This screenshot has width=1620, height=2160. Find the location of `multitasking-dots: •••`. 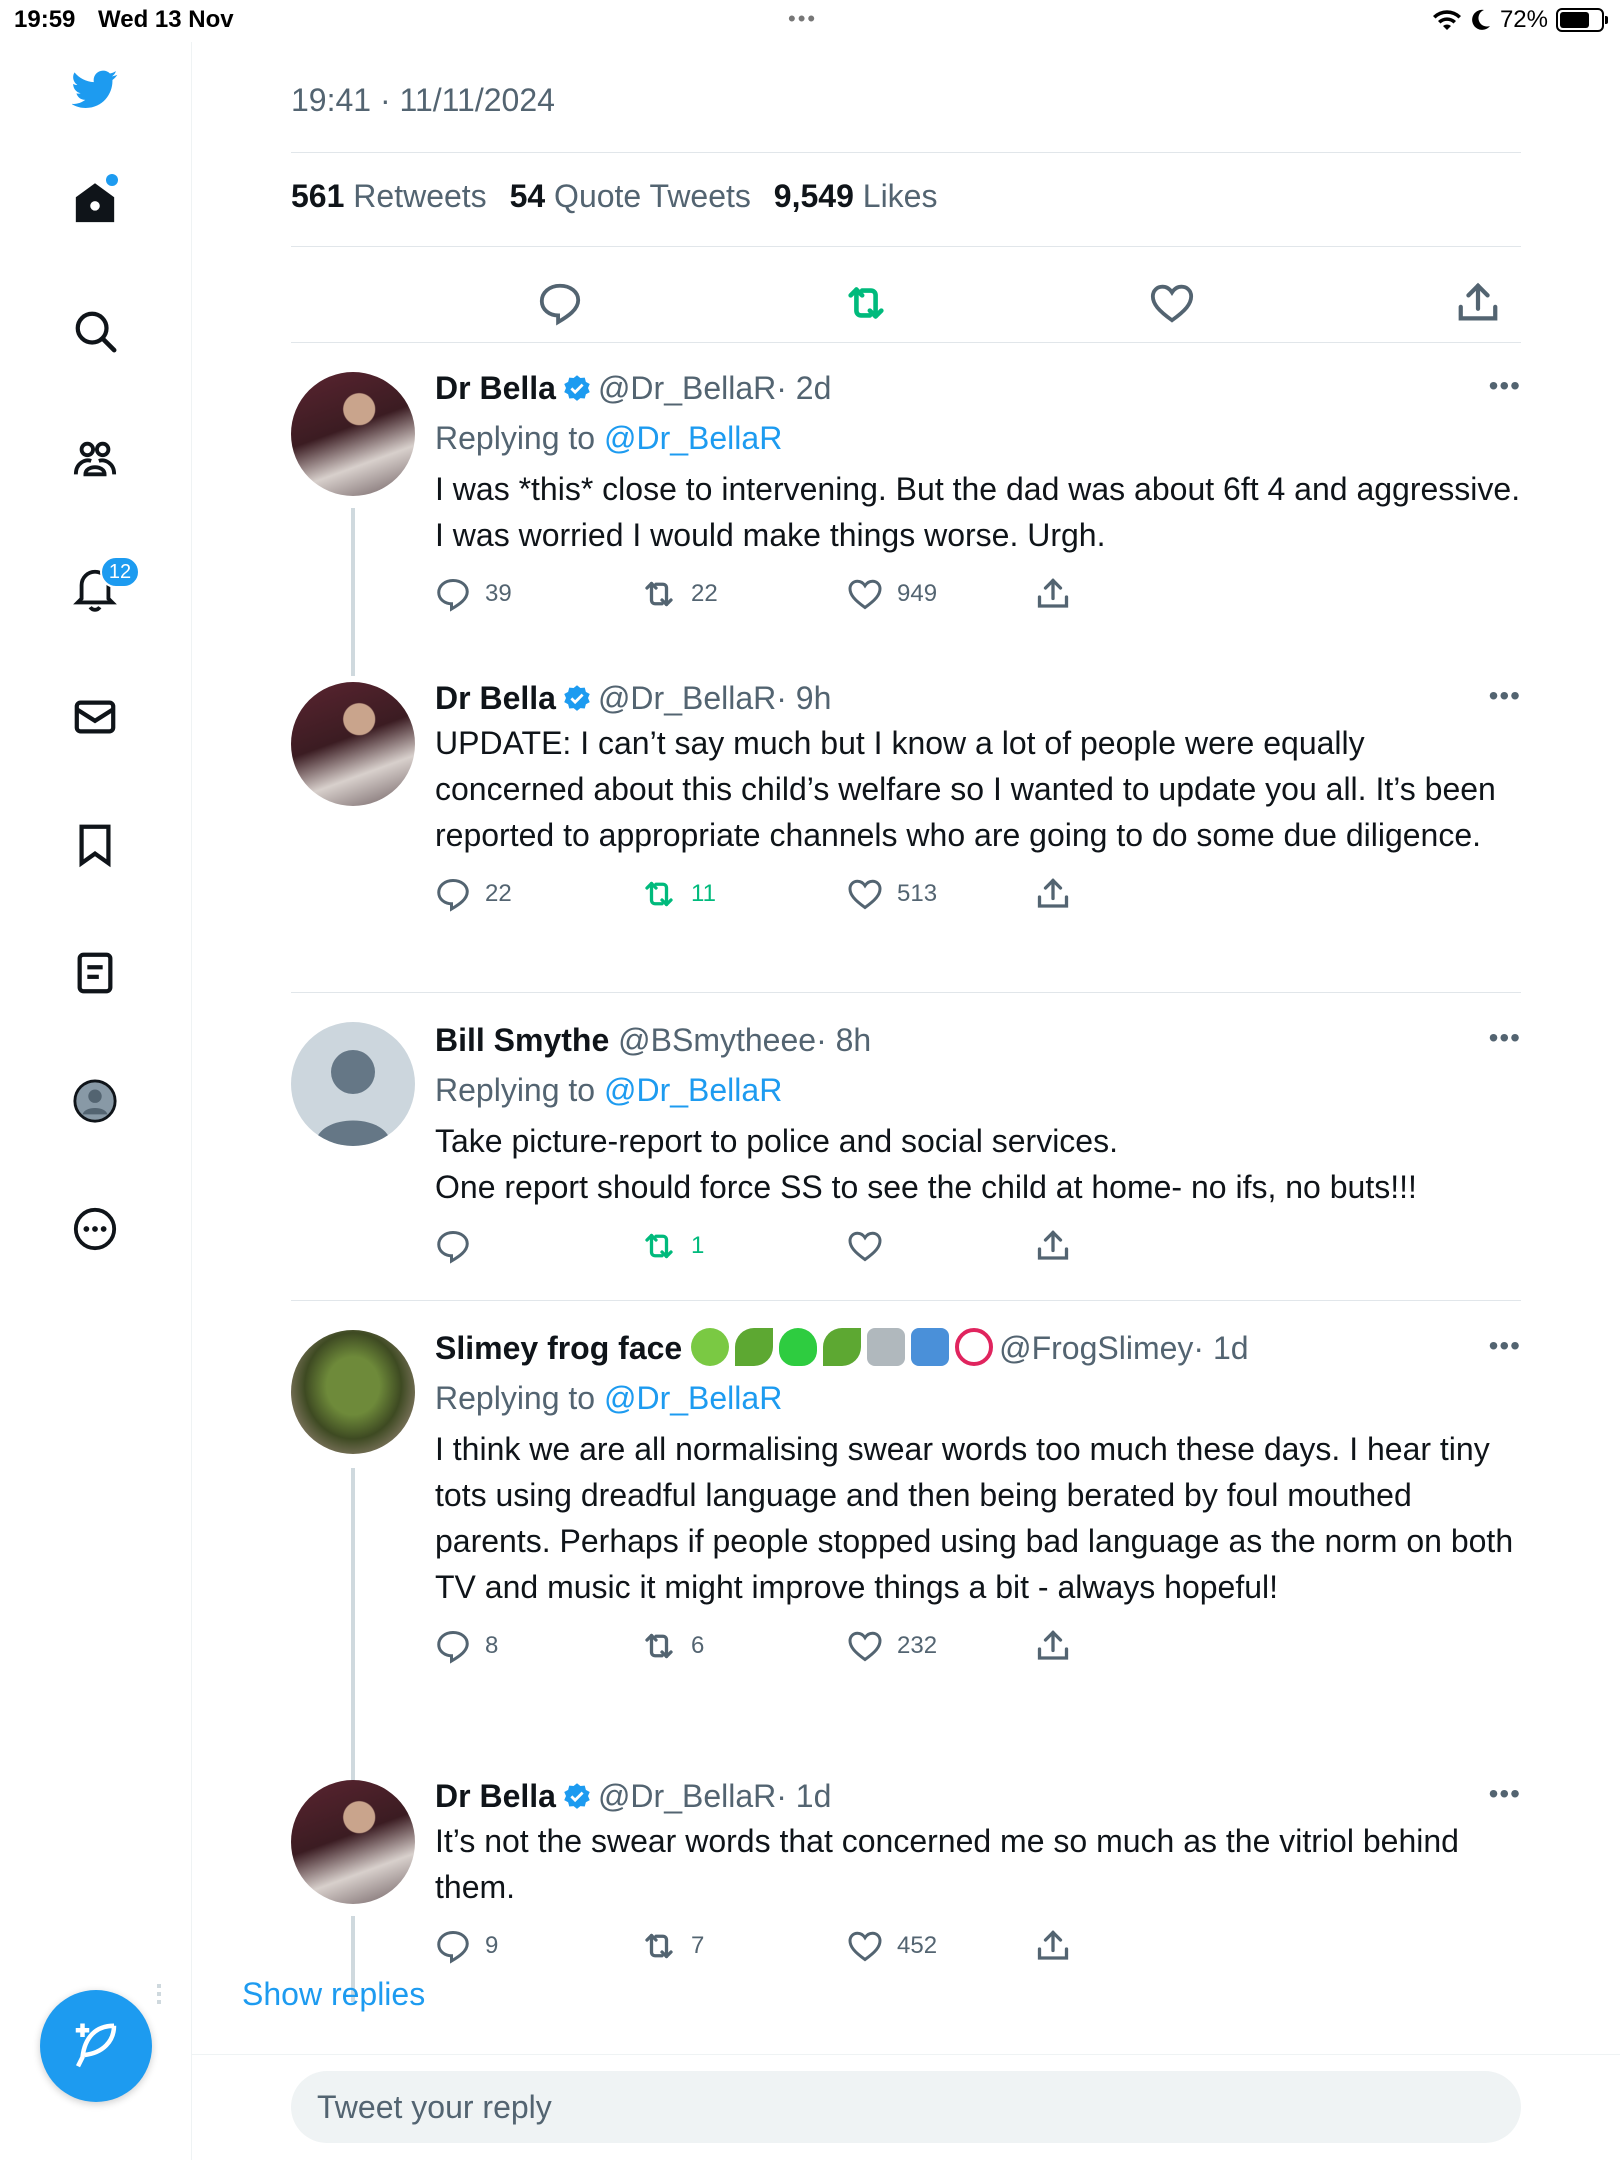

multitasking-dots: ••• is located at coordinates (802, 19).